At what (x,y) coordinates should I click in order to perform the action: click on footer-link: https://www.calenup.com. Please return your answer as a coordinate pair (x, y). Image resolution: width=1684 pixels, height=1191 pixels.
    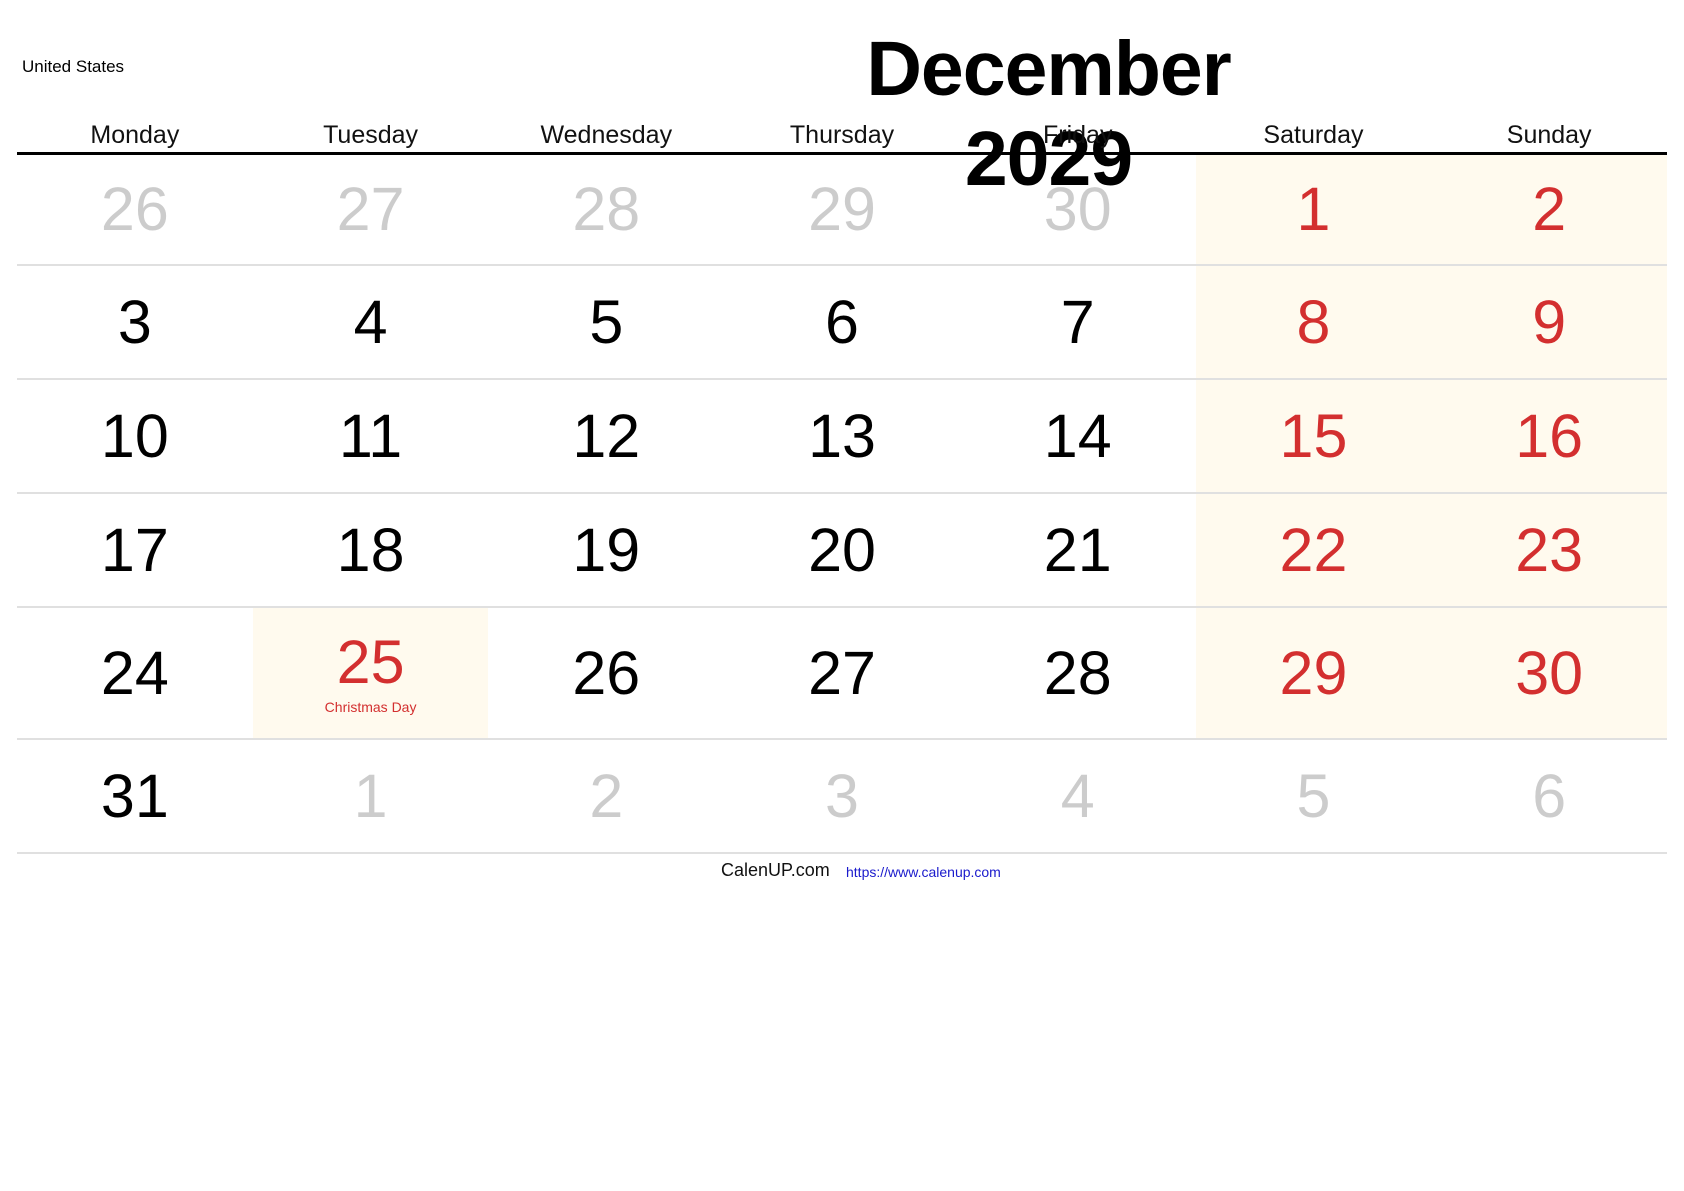
    Looking at the image, I should click on (923, 872).